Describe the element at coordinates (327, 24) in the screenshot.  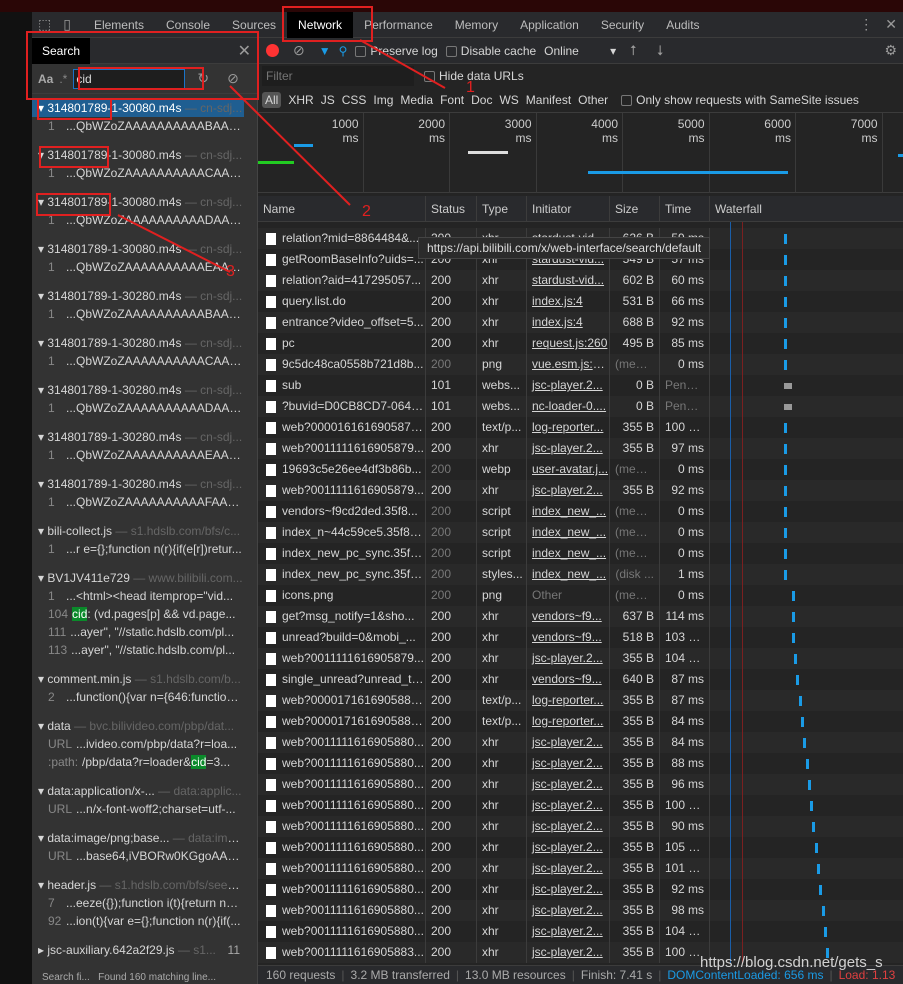
I see `annotation-box-network-tab` at that location.